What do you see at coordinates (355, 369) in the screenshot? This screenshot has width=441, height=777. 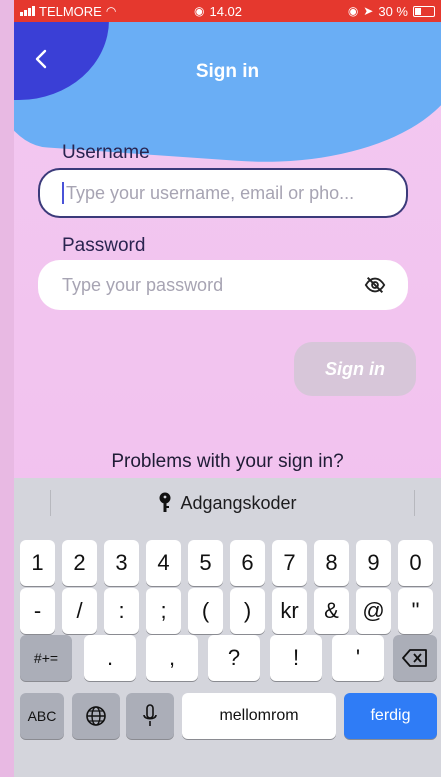 I see `sign-in-button: Sign in` at bounding box center [355, 369].